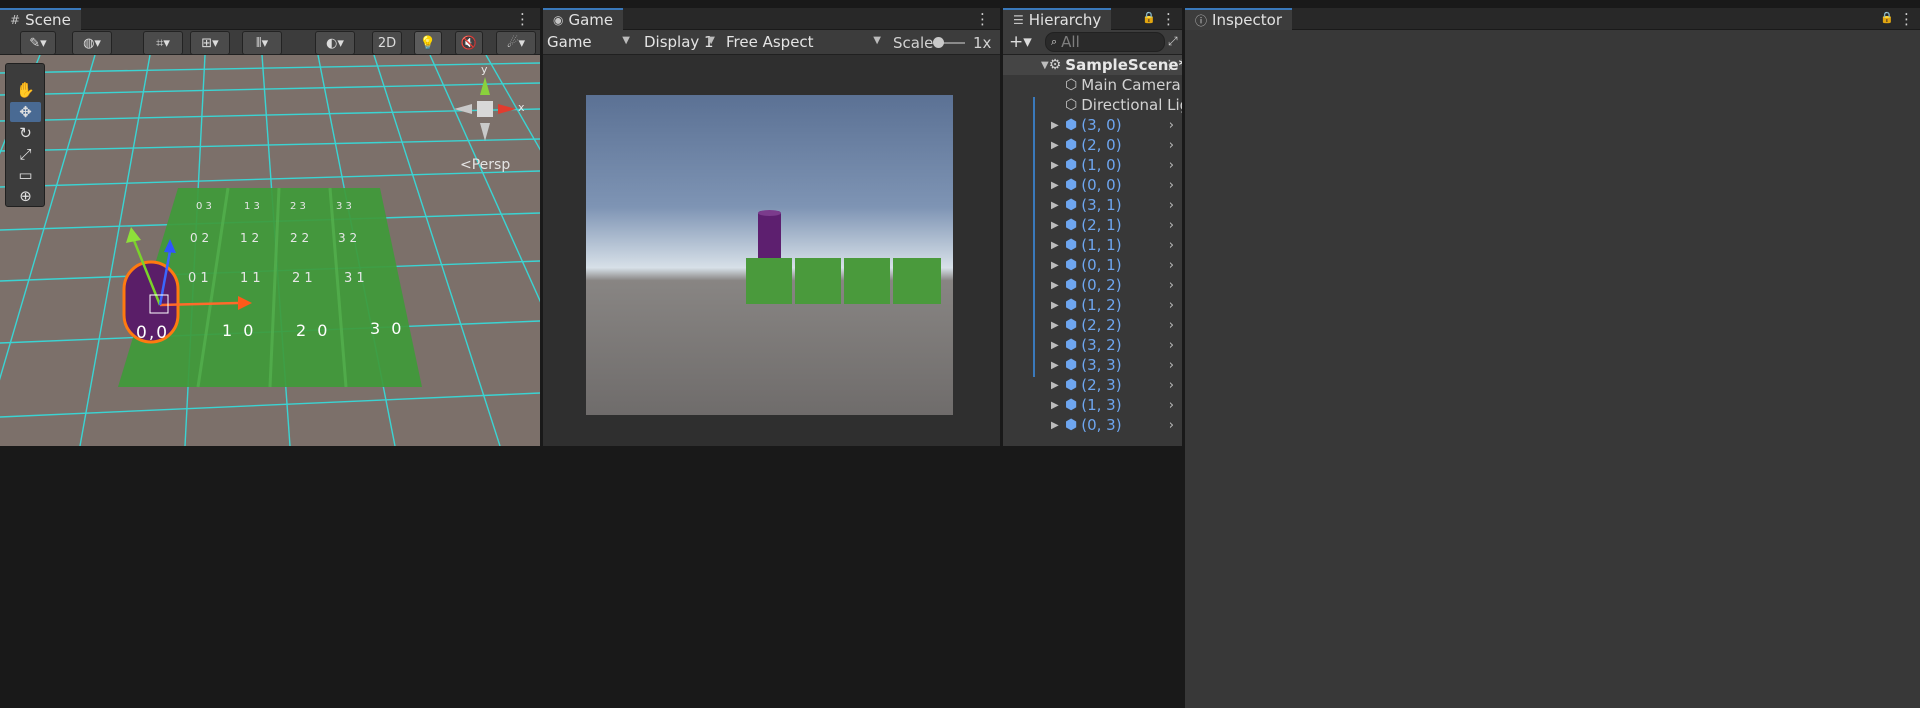 This screenshot has width=1920, height=708. Describe the element at coordinates (1092, 105) in the screenshot. I see `tree-item-directional-light: ⬡ Directional Light` at that location.